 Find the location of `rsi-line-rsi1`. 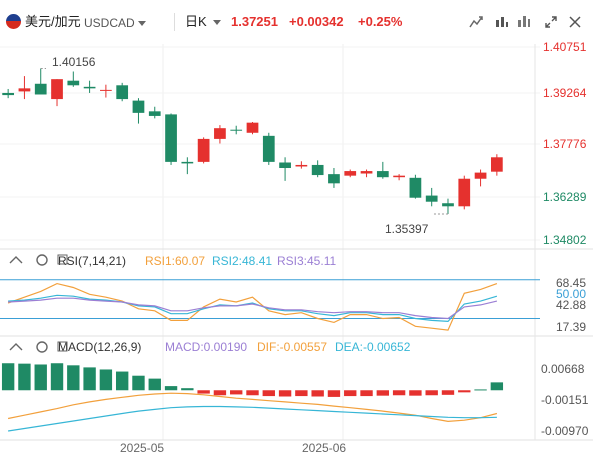

rsi-line-rsi1 is located at coordinates (252, 306).